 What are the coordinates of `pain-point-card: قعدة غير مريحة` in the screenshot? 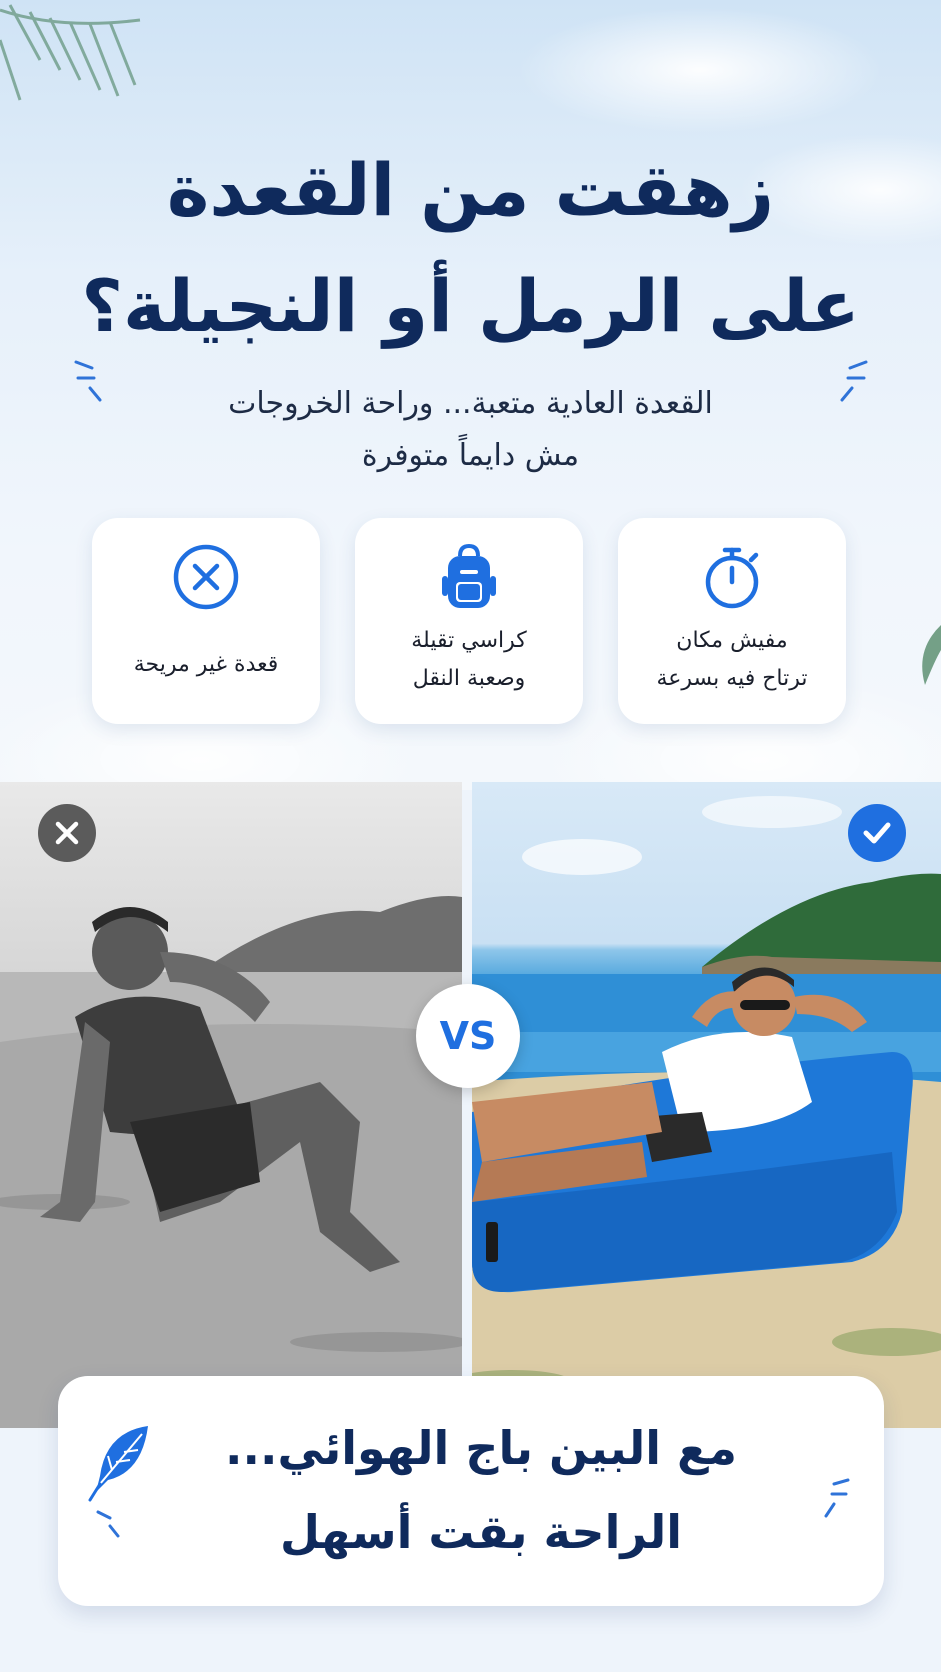 It's located at (206, 621).